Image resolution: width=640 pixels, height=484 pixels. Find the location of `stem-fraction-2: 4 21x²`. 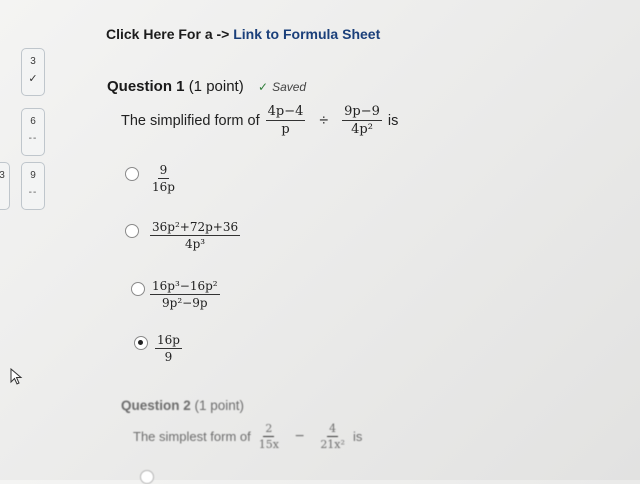

stem-fraction-2: 4 21x² is located at coordinates (332, 436).